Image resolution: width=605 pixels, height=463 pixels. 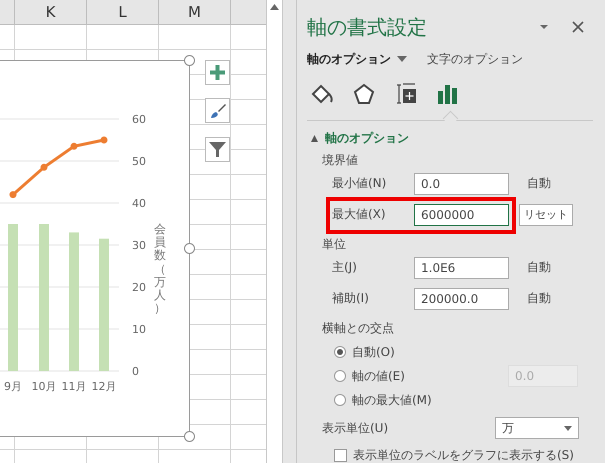 What do you see at coordinates (195, 12) in the screenshot?
I see `column-header: M` at bounding box center [195, 12].